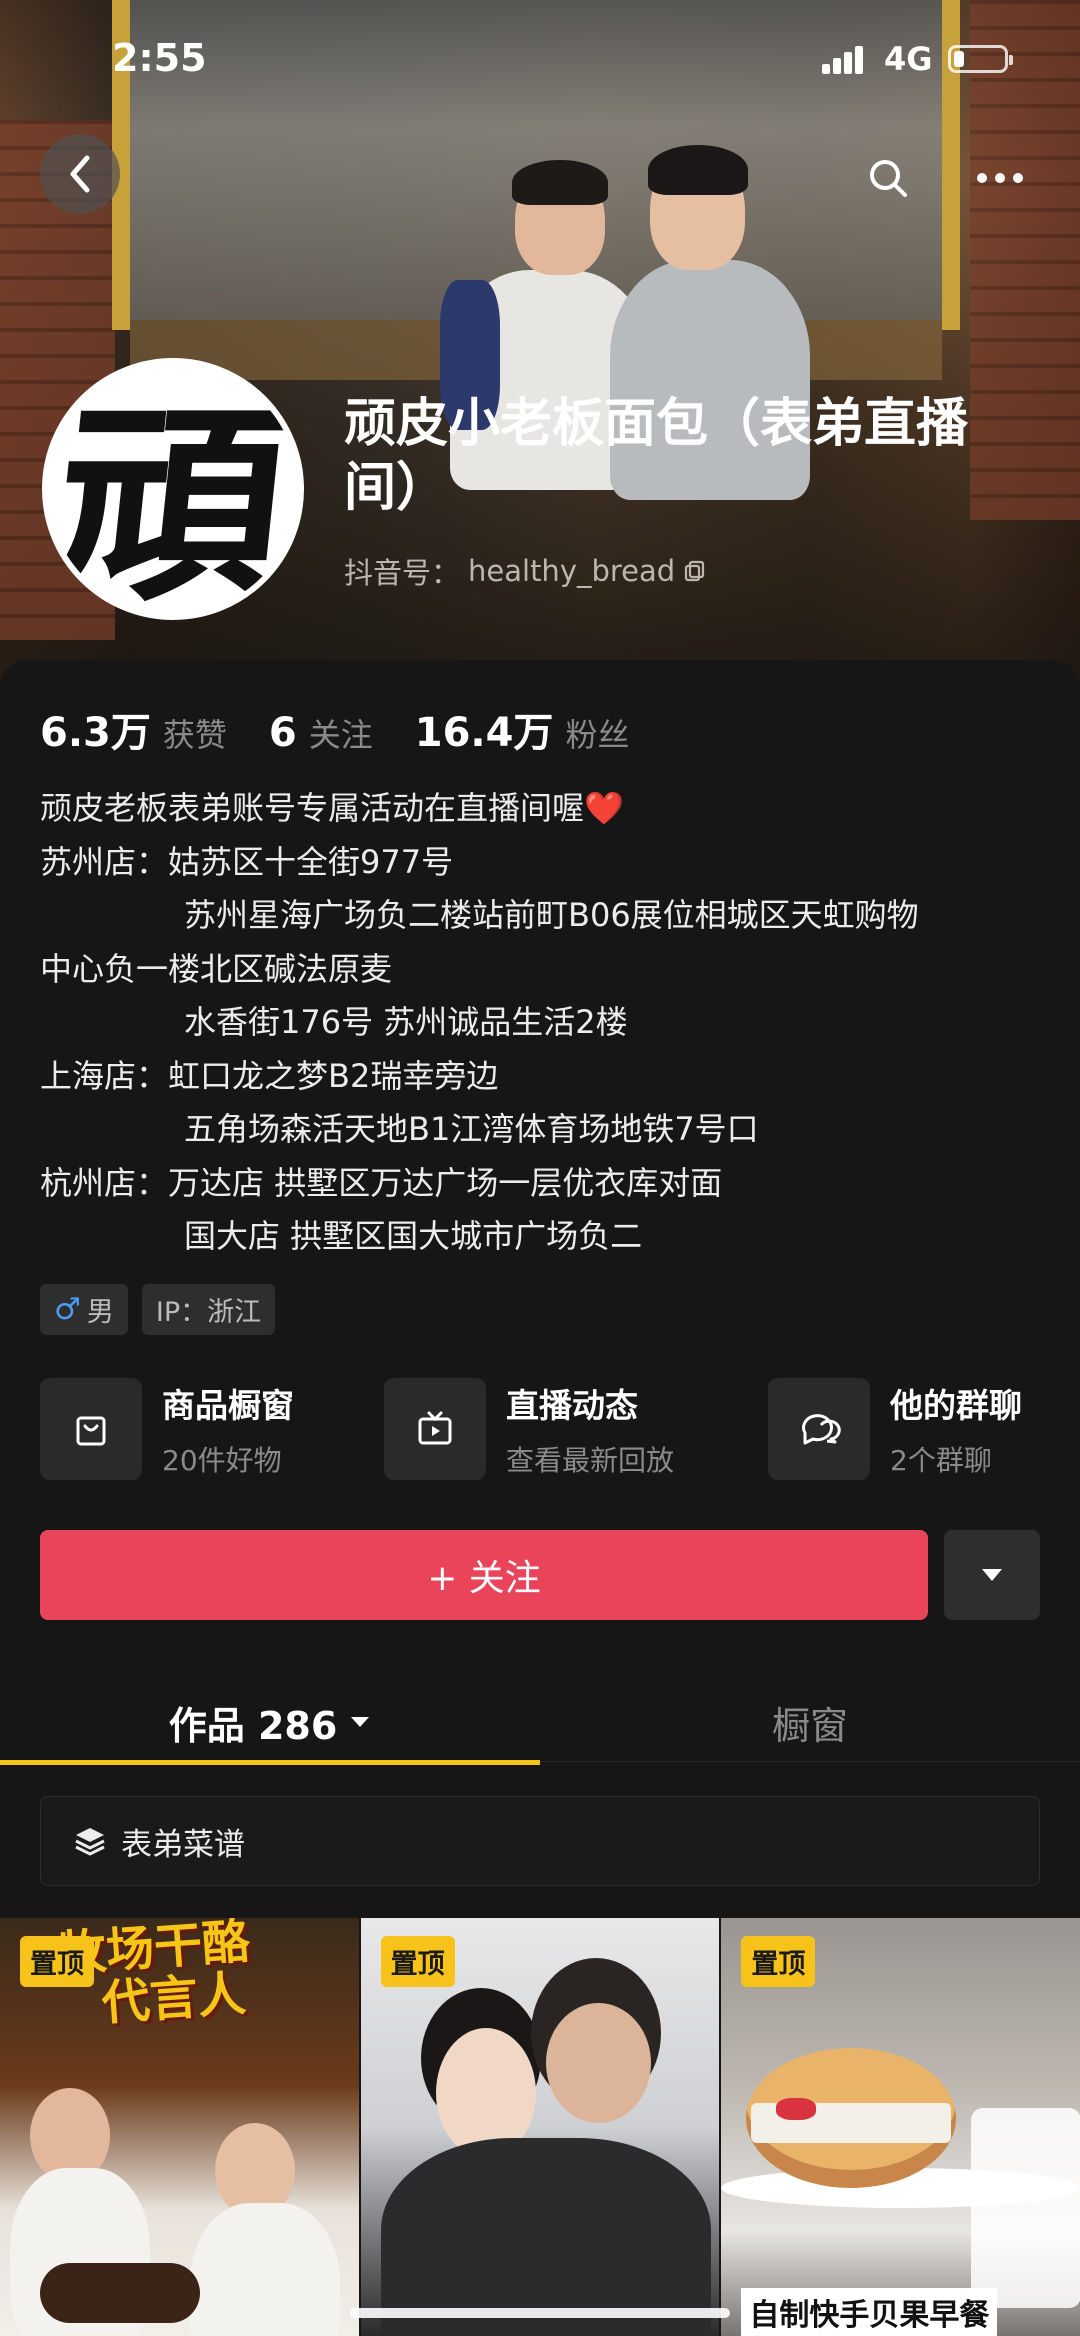 The image size is (1080, 2336). I want to click on profile-tags: ♂ 男 IP：浙江, so click(158, 1309).